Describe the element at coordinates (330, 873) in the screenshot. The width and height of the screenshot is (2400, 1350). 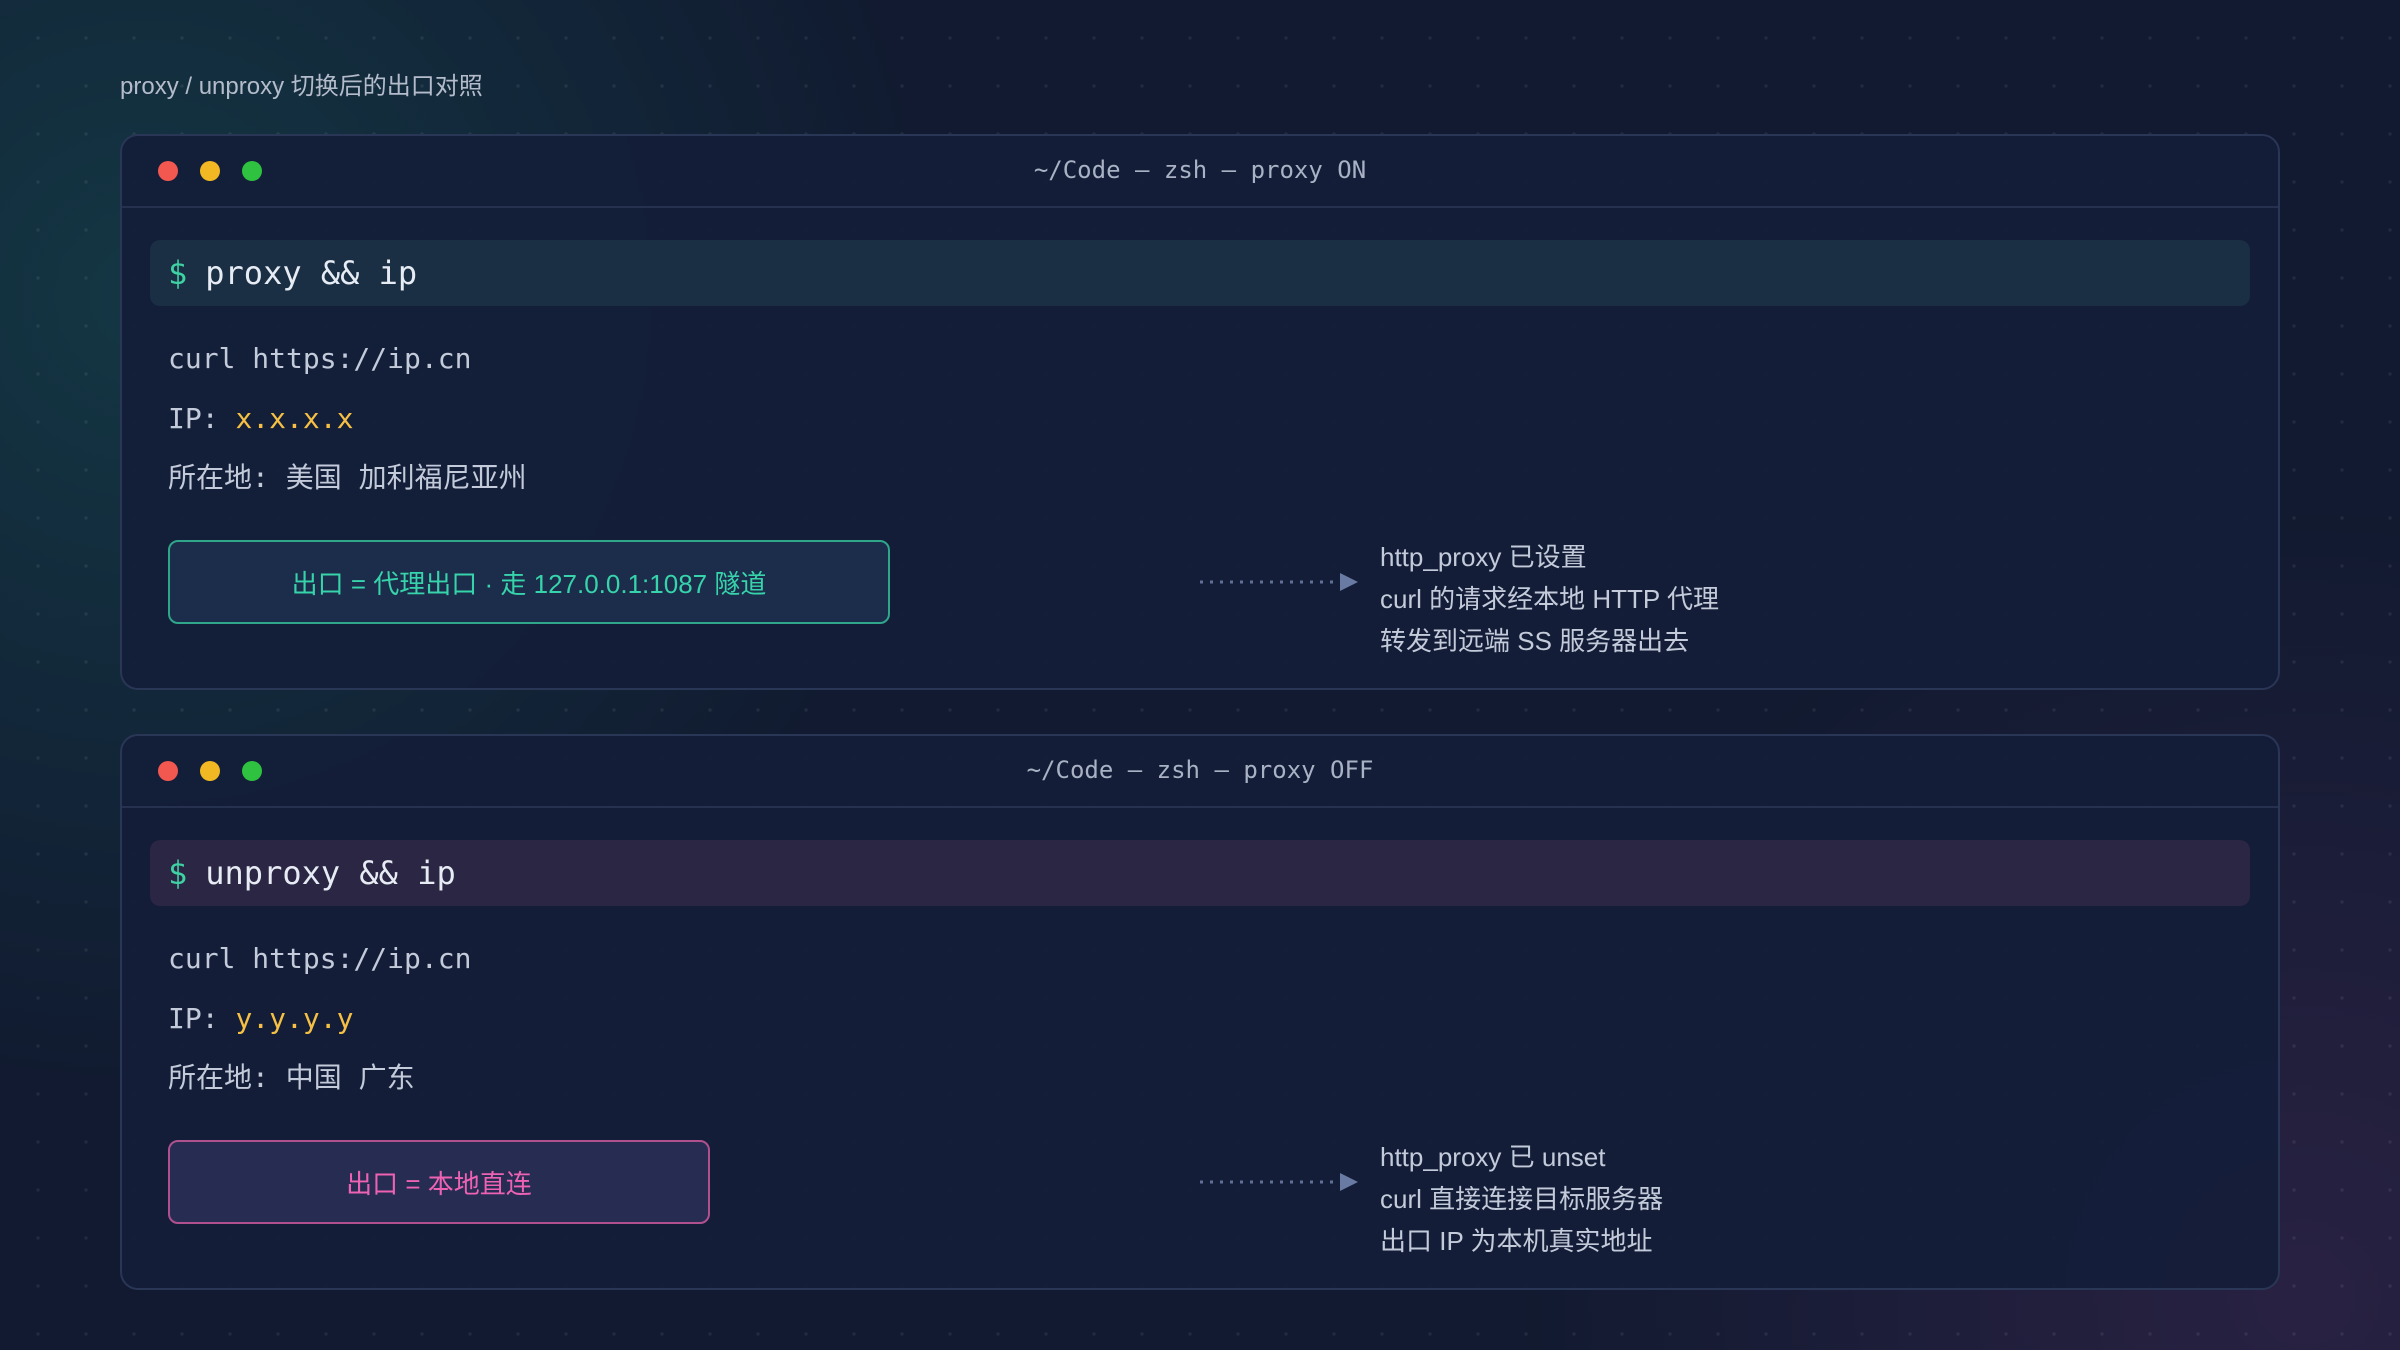
I see `command-text: unproxy && ip` at that location.